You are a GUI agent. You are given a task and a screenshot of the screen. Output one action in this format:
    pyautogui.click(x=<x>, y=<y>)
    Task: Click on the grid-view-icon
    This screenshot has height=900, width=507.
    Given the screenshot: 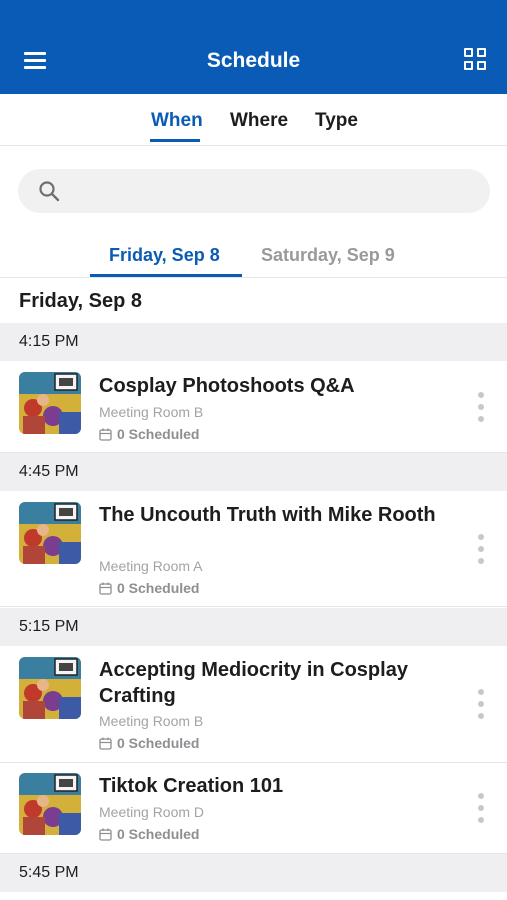 What is the action you would take?
    pyautogui.click(x=476, y=60)
    